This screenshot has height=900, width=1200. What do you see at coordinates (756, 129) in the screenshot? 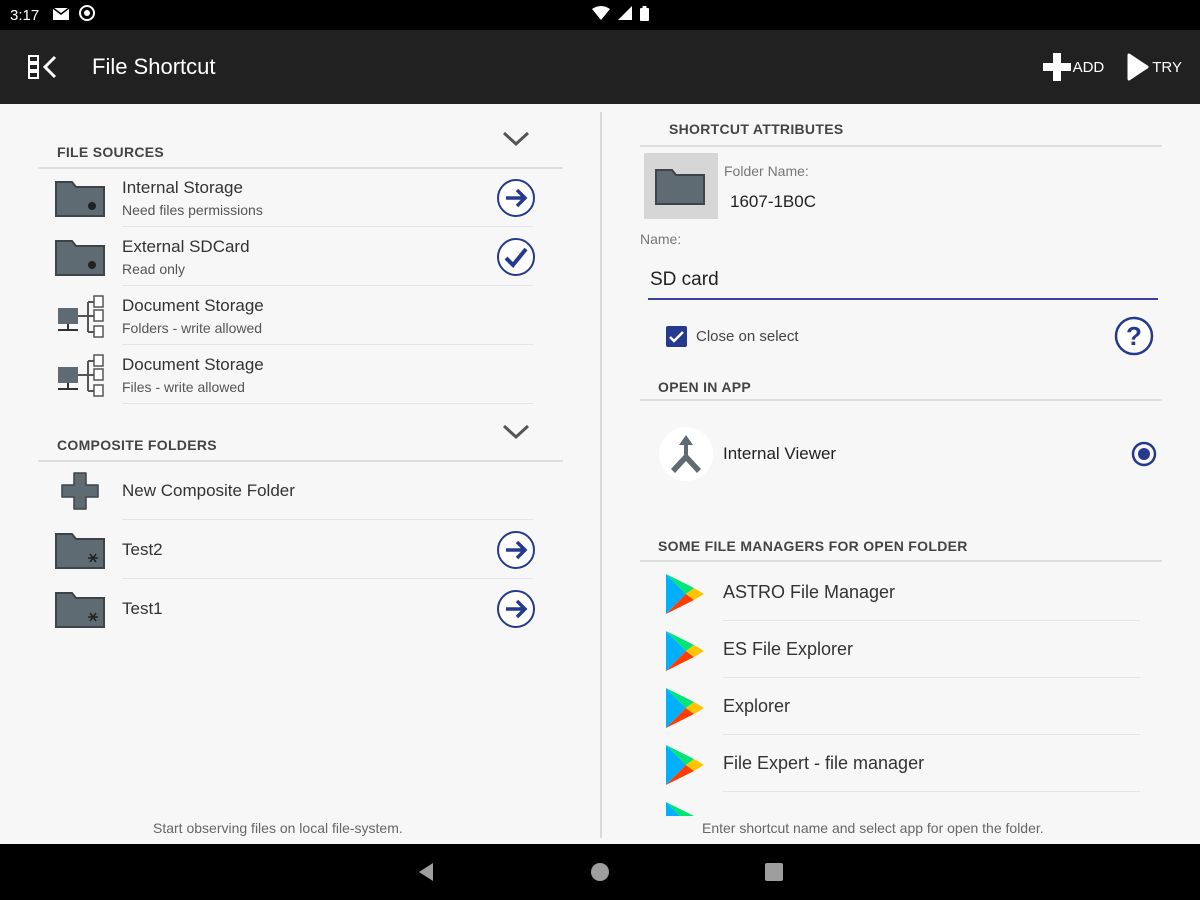
I see `shortcut-attributes-heading: SHORTCUT ATTRIBUTES` at bounding box center [756, 129].